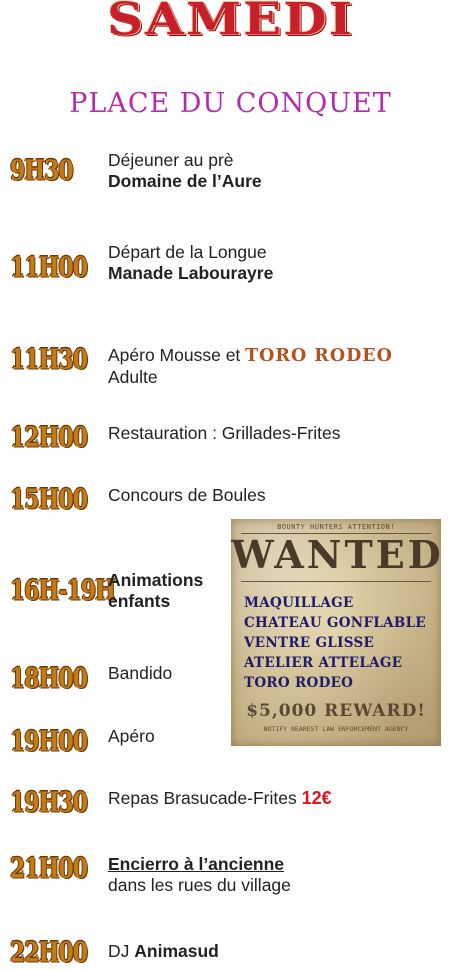 Image resolution: width=461 pixels, height=970 pixels. I want to click on wanted-title: WANTED, so click(336, 554).